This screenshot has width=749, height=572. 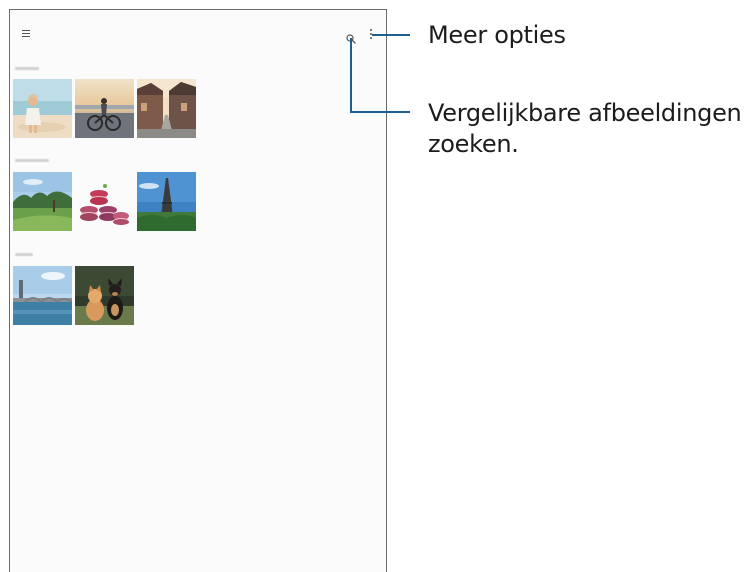 What do you see at coordinates (104, 201) in the screenshot?
I see `photo-macarons` at bounding box center [104, 201].